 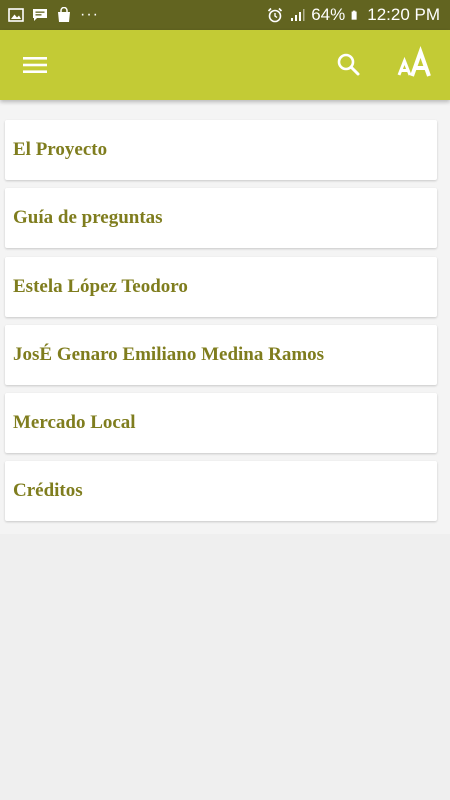 I want to click on list-item-label: Créditos, so click(x=48, y=491).